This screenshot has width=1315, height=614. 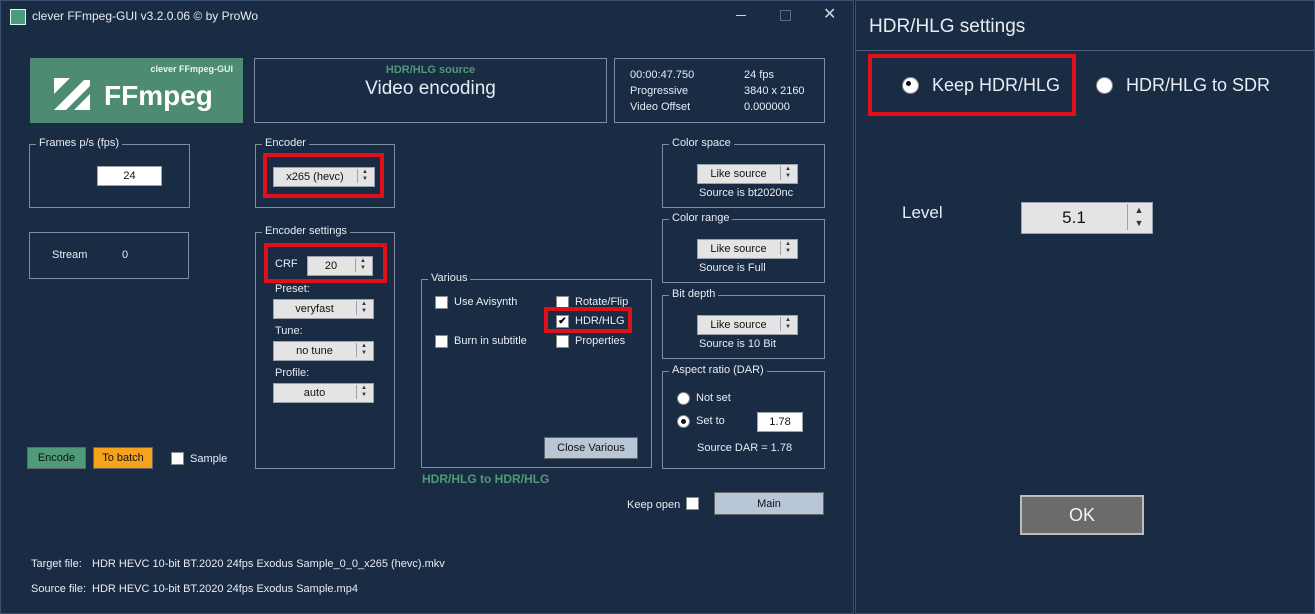 I want to click on color-space-value: Like source, so click(x=738, y=174).